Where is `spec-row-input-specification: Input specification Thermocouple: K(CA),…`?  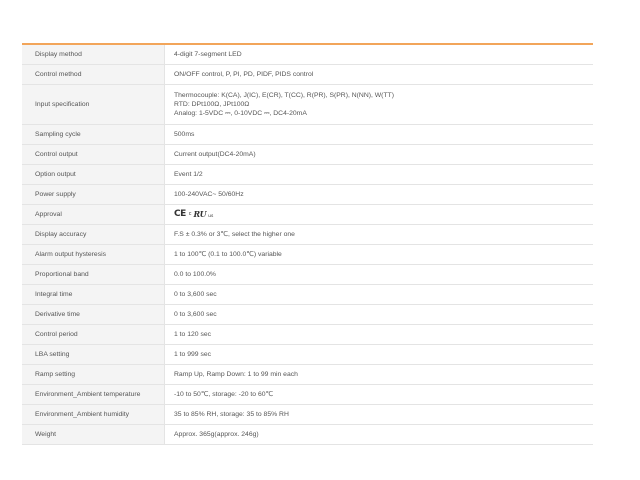 spec-row-input-specification: Input specification Thermocouple: K(CA),… is located at coordinates (307, 105).